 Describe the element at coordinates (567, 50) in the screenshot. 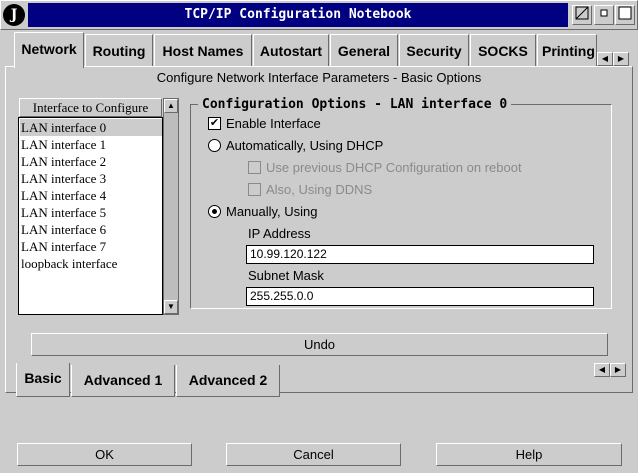

I see `tab-printing: Printing` at that location.